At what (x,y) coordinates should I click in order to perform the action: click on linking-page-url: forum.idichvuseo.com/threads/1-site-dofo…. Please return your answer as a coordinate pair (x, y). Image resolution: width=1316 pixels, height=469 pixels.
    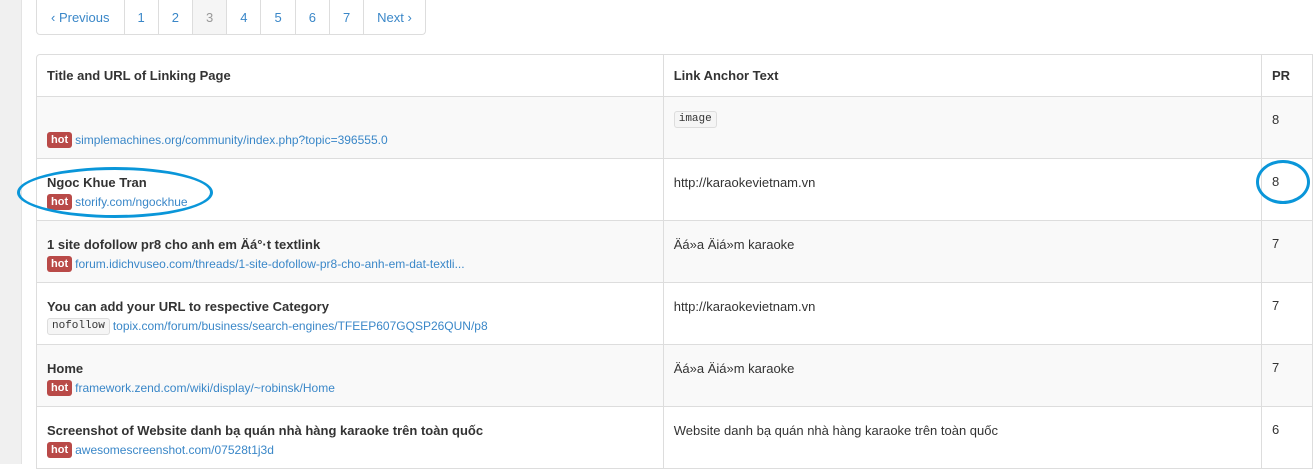
    Looking at the image, I should click on (270, 264).